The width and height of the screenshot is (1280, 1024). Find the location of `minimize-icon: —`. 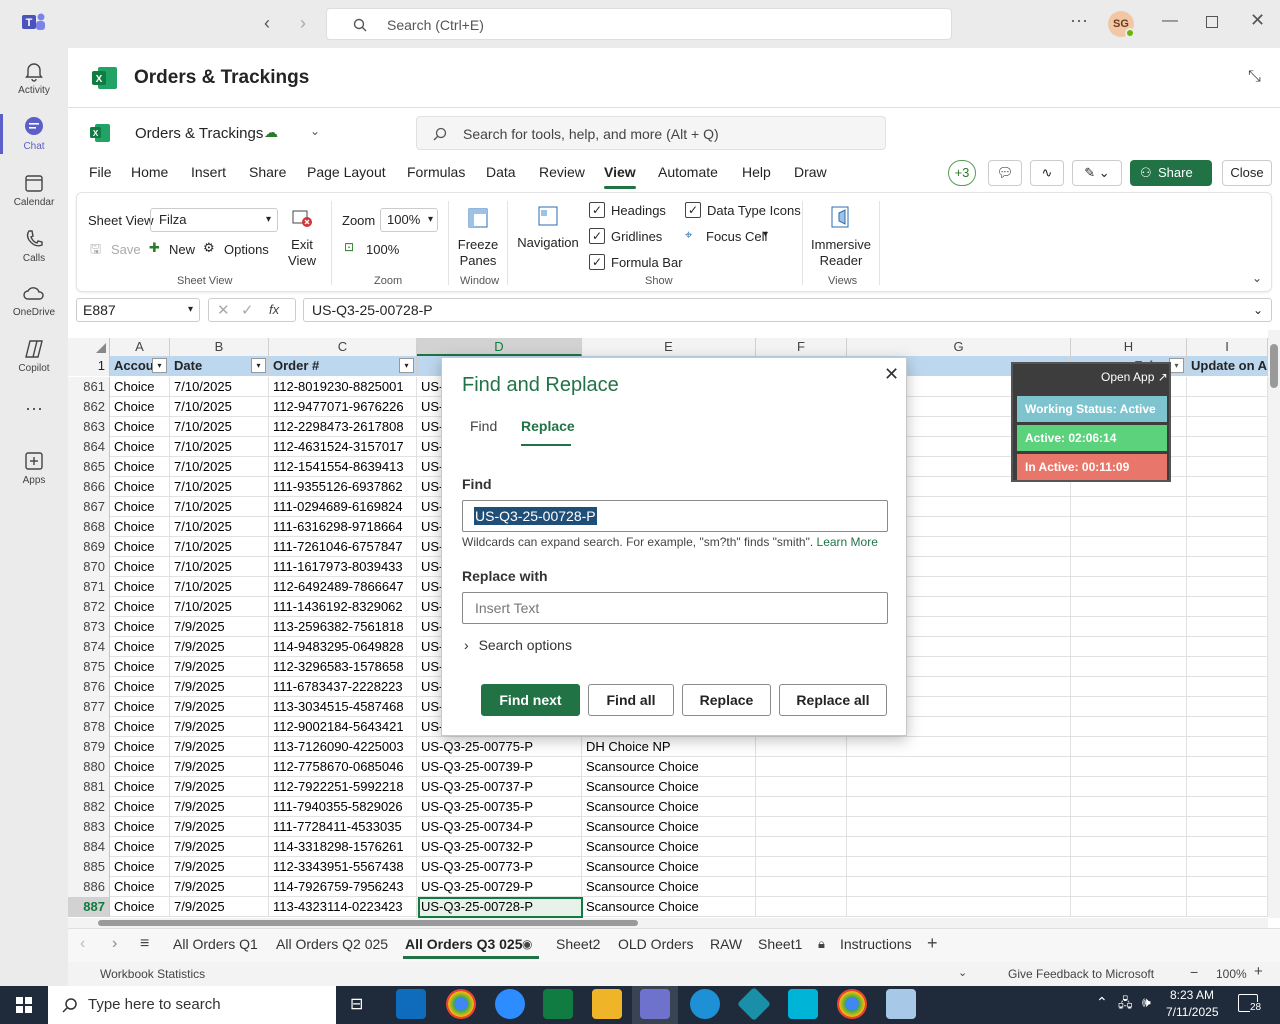

minimize-icon: — is located at coordinates (1170, 21).